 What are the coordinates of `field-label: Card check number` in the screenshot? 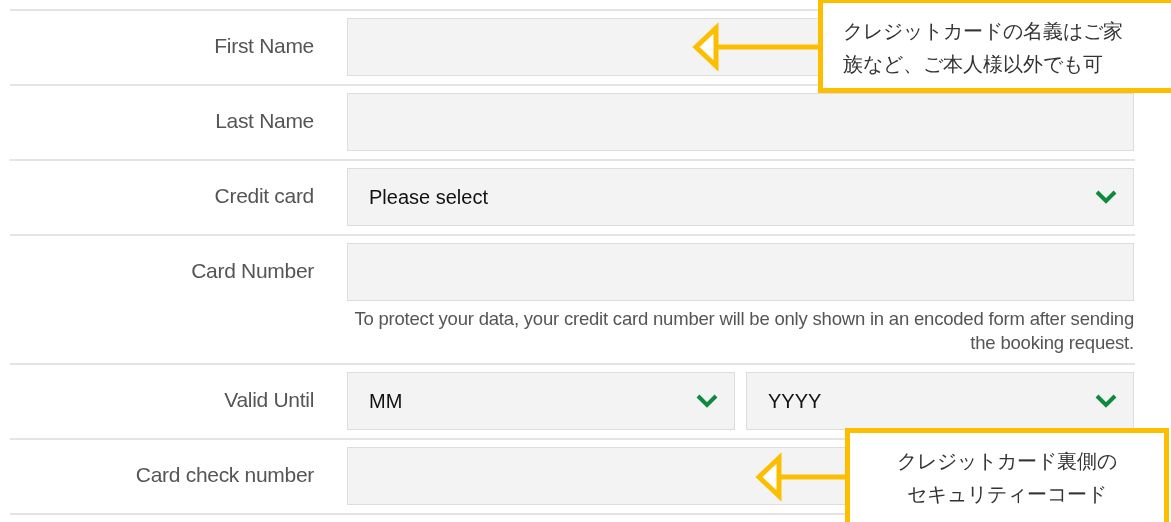 It's located at (224, 475).